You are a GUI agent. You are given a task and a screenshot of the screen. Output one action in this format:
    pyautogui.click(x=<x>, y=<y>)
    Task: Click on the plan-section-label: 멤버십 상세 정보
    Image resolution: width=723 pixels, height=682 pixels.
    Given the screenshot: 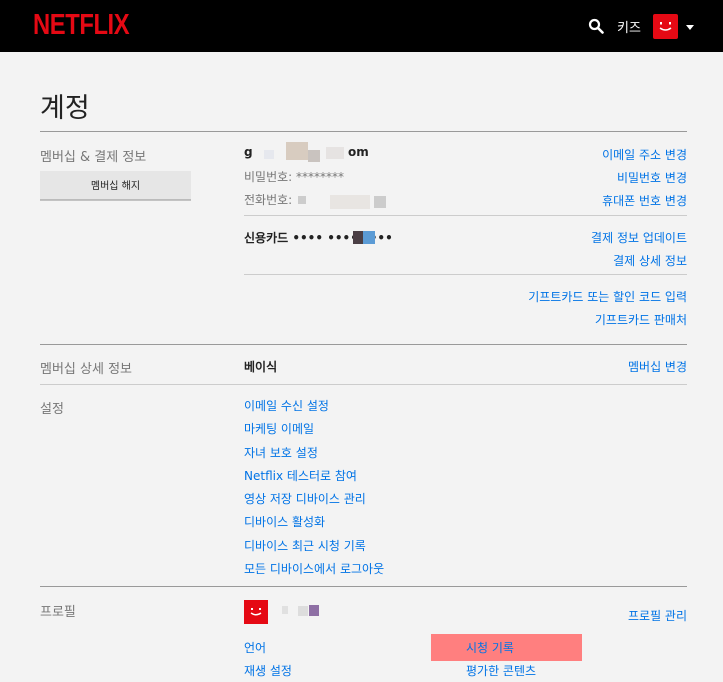 What is the action you would take?
    pyautogui.click(x=86, y=369)
    